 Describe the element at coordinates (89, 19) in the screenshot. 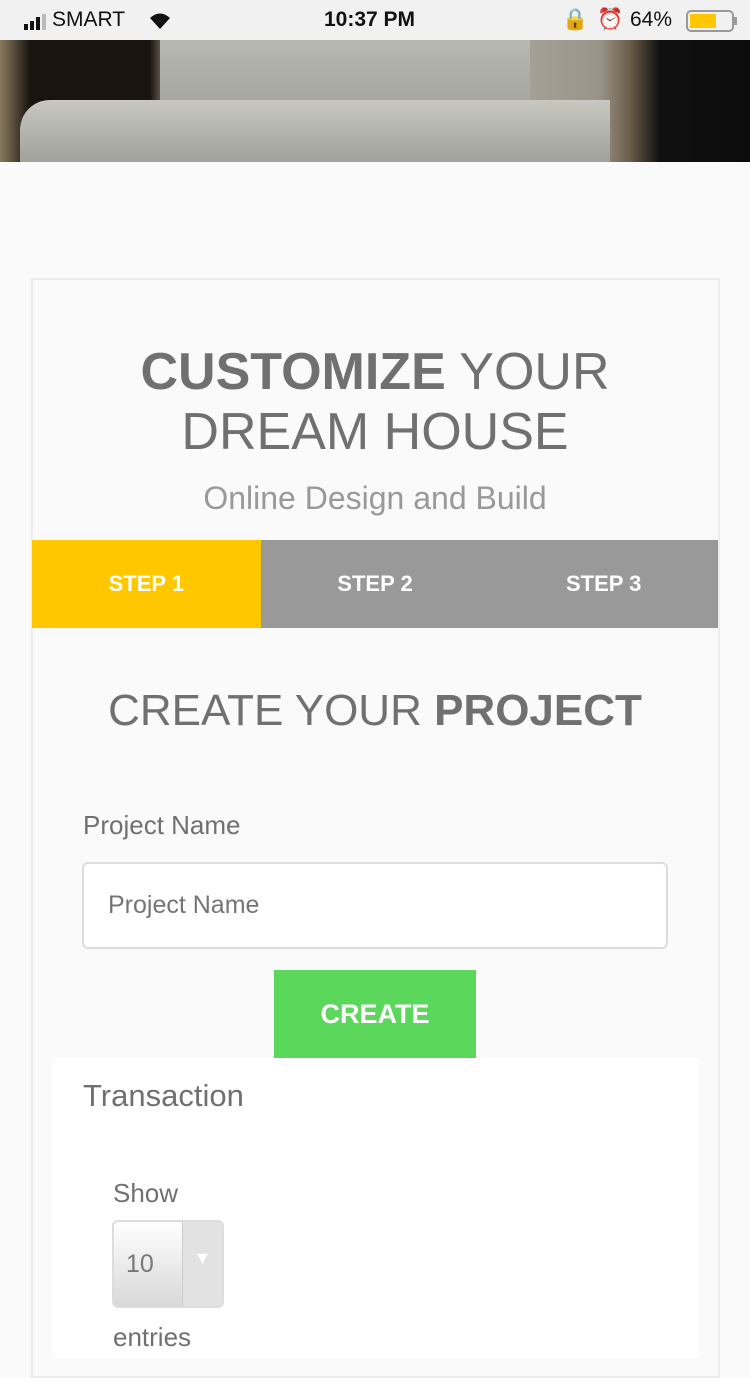

I see `carrier: SMART` at that location.